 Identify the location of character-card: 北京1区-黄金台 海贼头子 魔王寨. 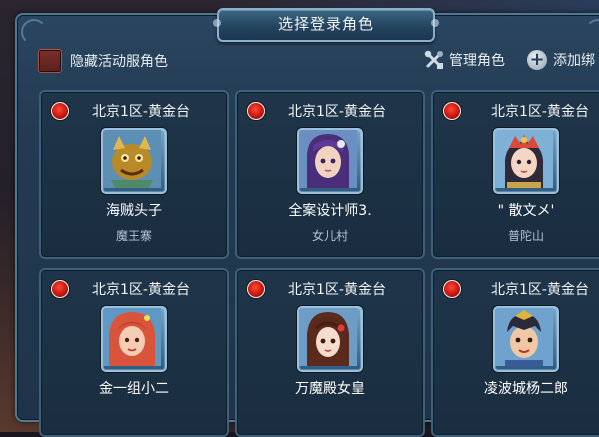
(134, 174).